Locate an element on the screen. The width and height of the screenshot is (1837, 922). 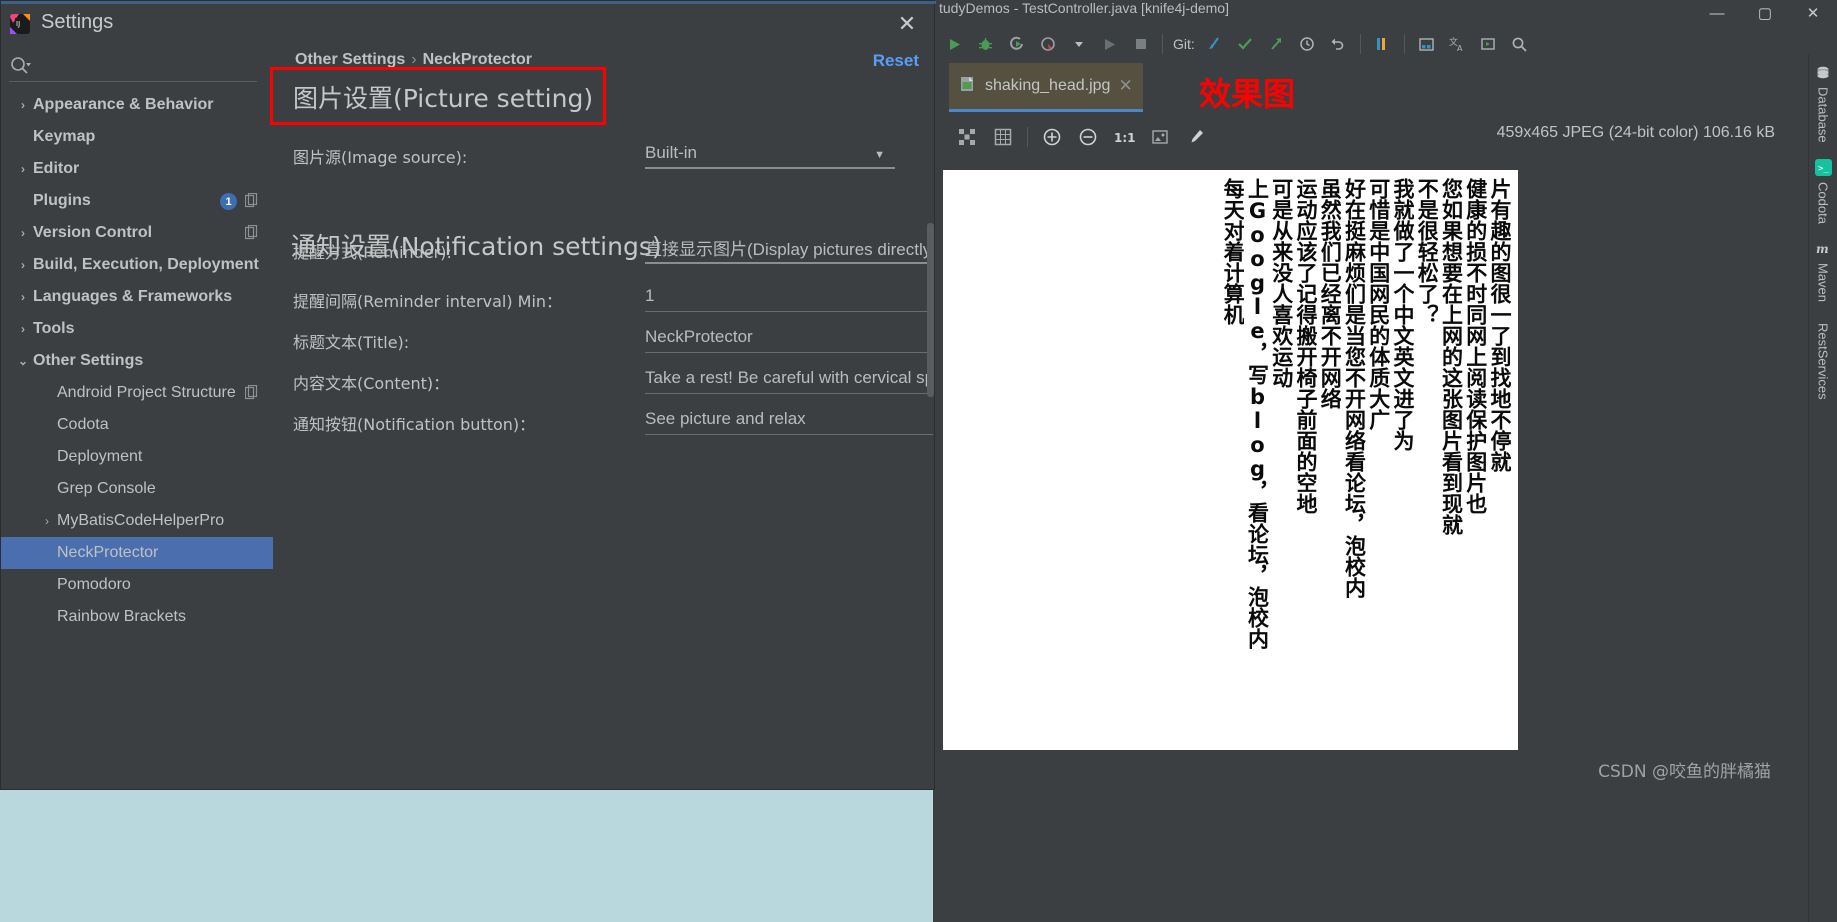
fit-to-window-icon is located at coordinates (1160, 137).